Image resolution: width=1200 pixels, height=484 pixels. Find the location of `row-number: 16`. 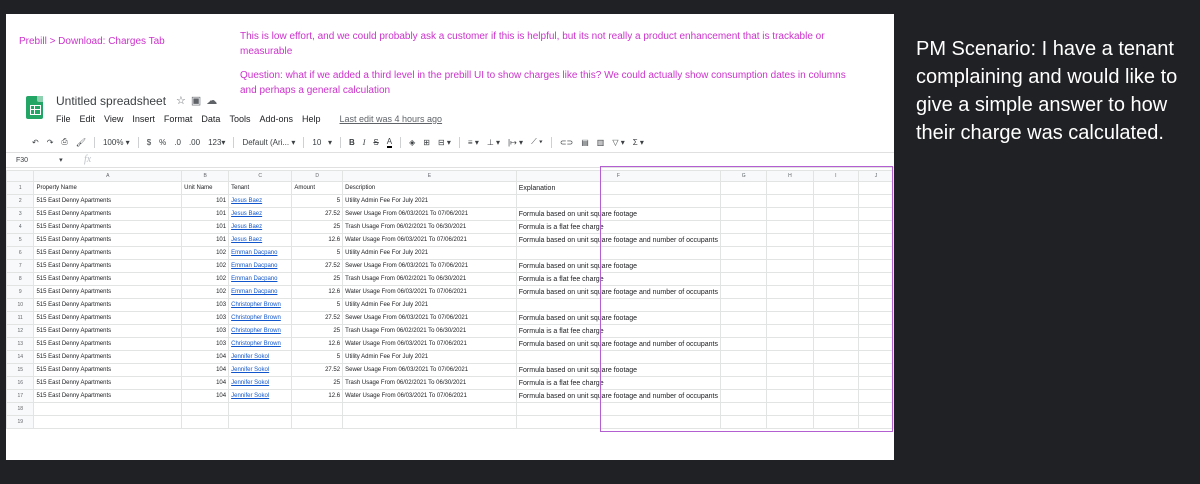

row-number: 16 is located at coordinates (20, 383).